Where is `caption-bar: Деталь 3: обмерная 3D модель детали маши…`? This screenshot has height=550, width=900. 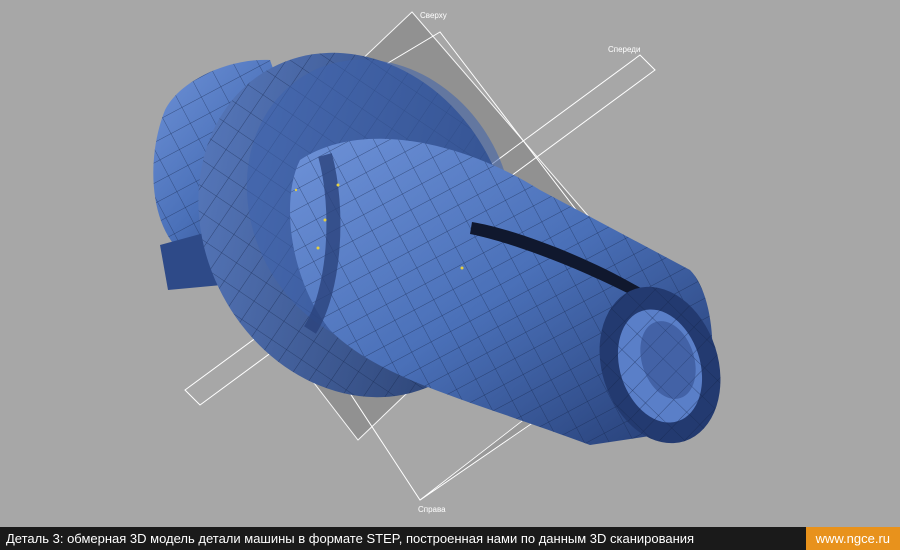 caption-bar: Деталь 3: обмерная 3D модель детали маши… is located at coordinates (450, 538).